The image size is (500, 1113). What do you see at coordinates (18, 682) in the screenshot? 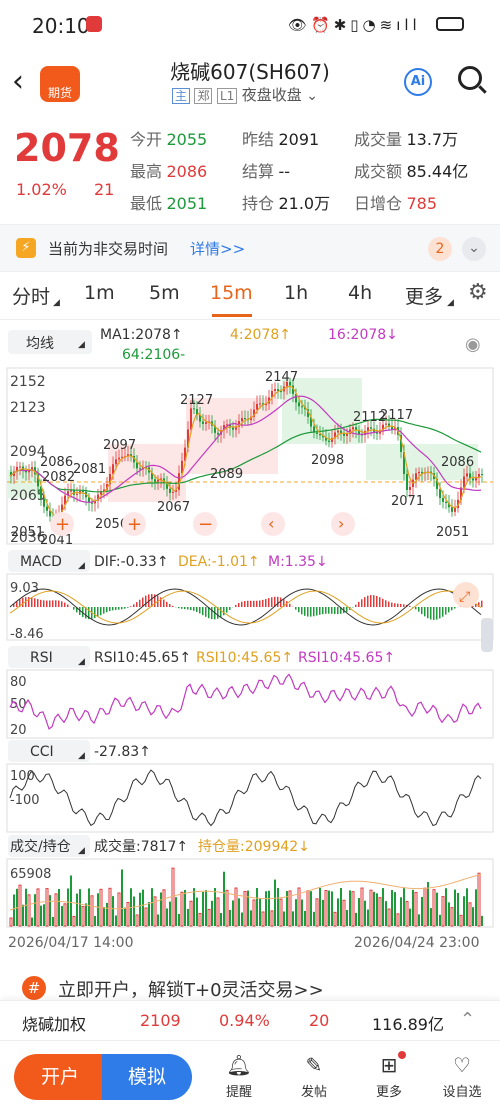
I see `rsi-level: 80` at bounding box center [18, 682].